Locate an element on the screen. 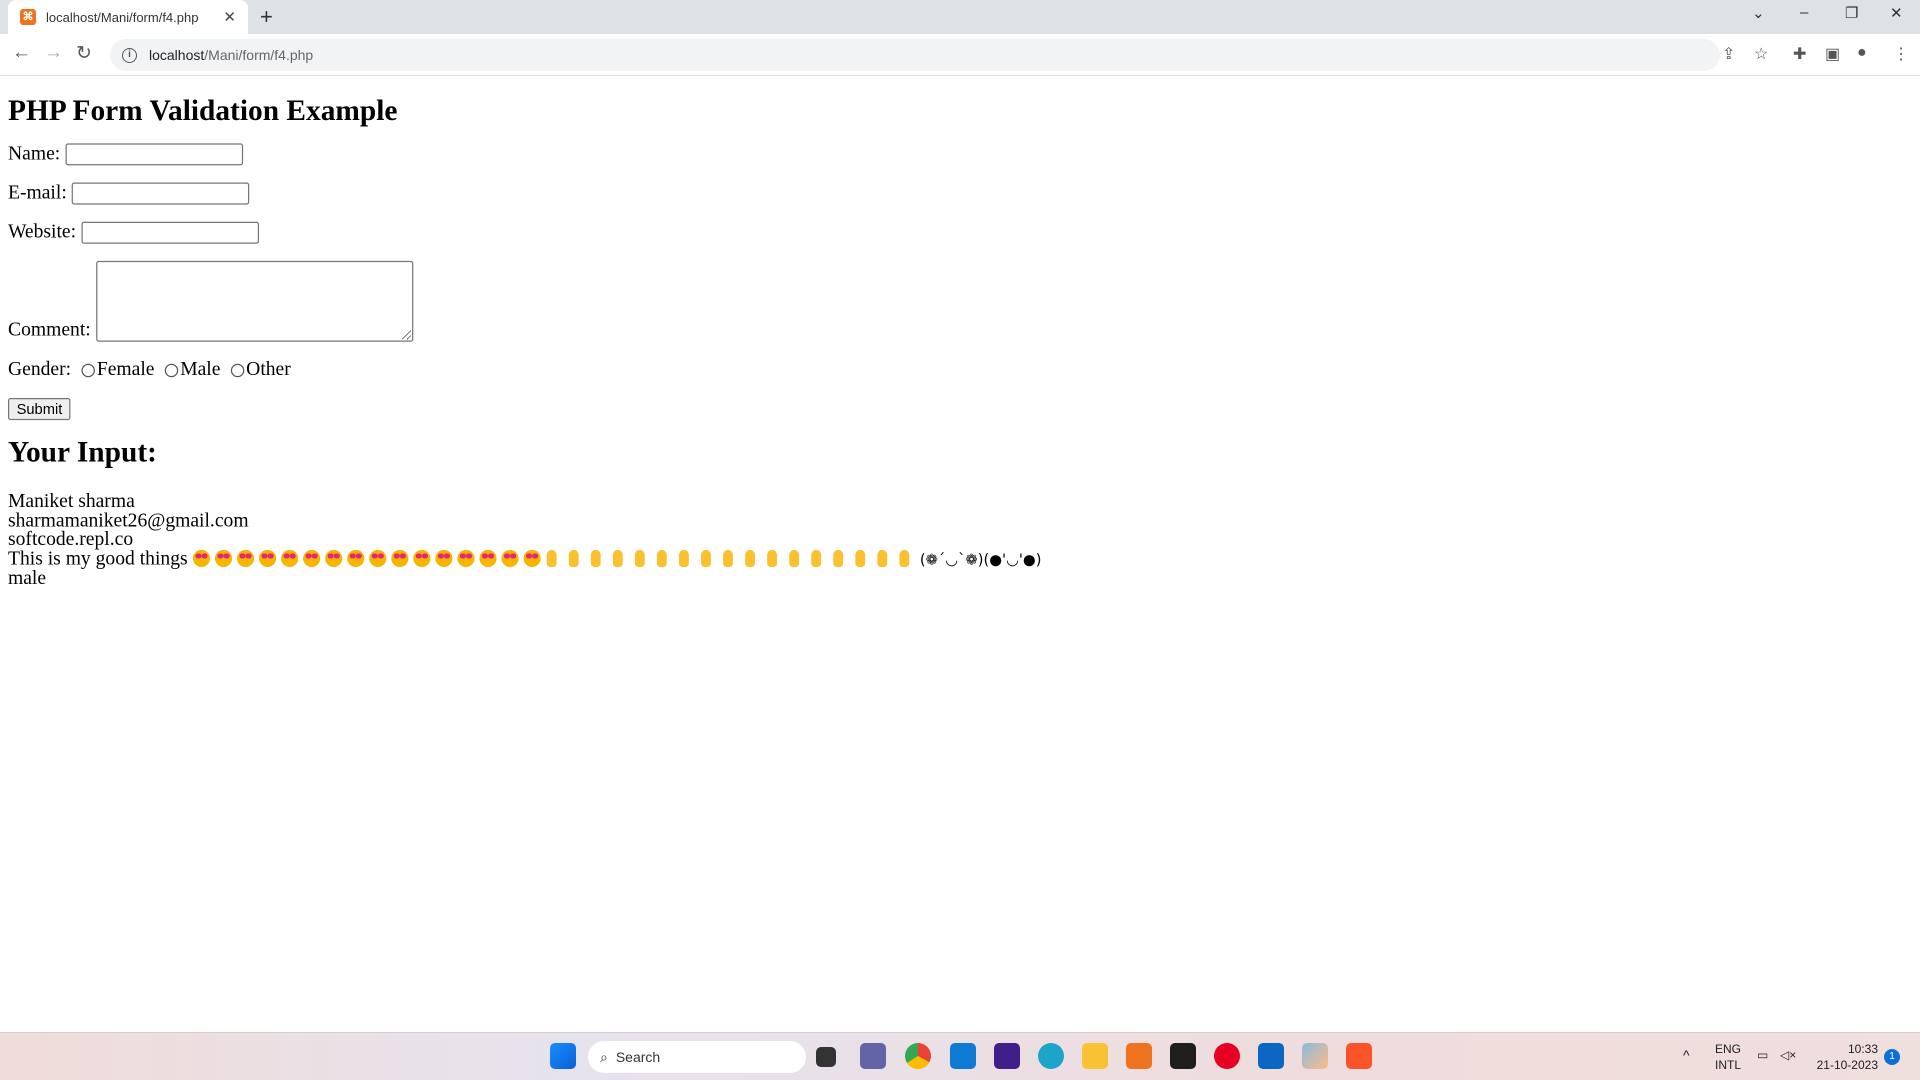 The width and height of the screenshot is (1920, 1080). layout: INTL is located at coordinates (1728, 1065).